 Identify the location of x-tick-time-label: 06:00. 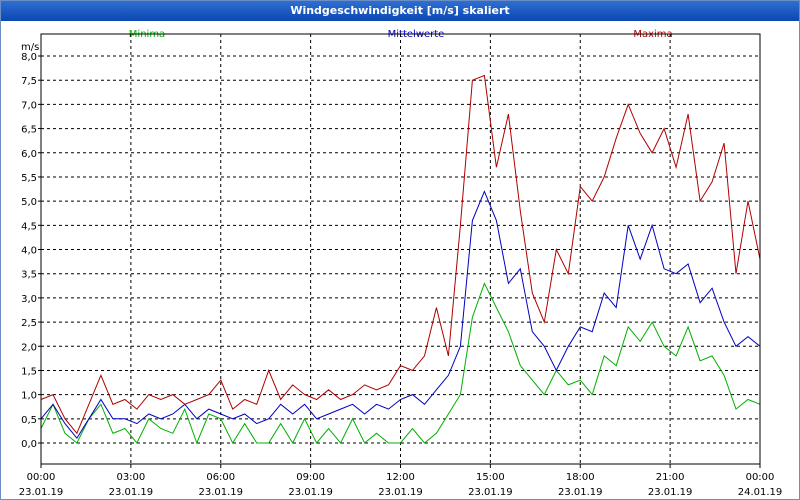
(220, 477).